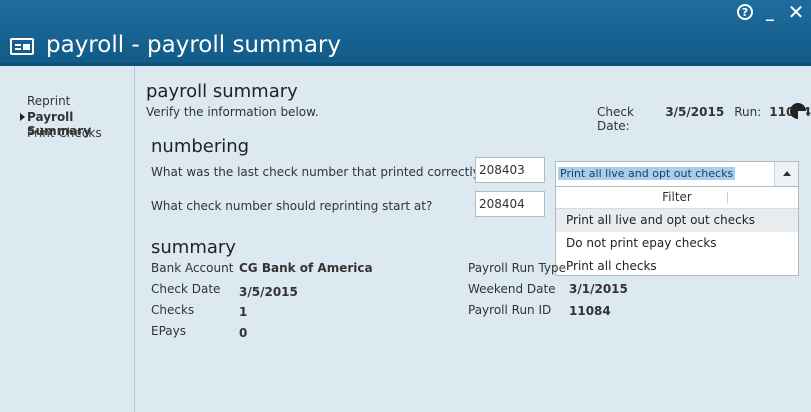 This screenshot has width=811, height=412. Describe the element at coordinates (243, 333) in the screenshot. I see `epays-value: 0` at that location.